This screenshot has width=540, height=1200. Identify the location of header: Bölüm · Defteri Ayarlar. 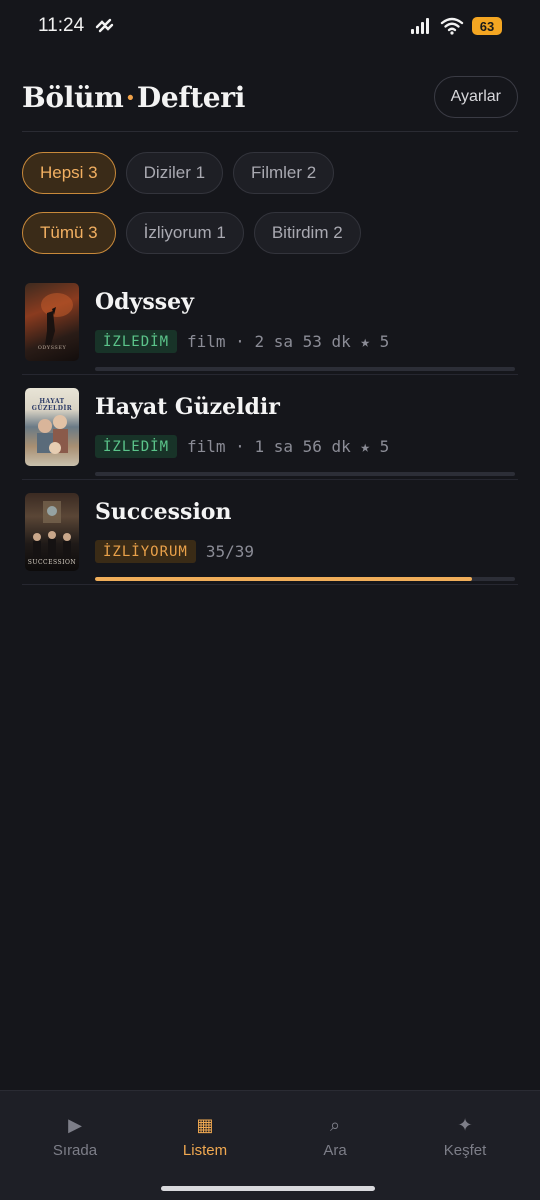
(270, 97).